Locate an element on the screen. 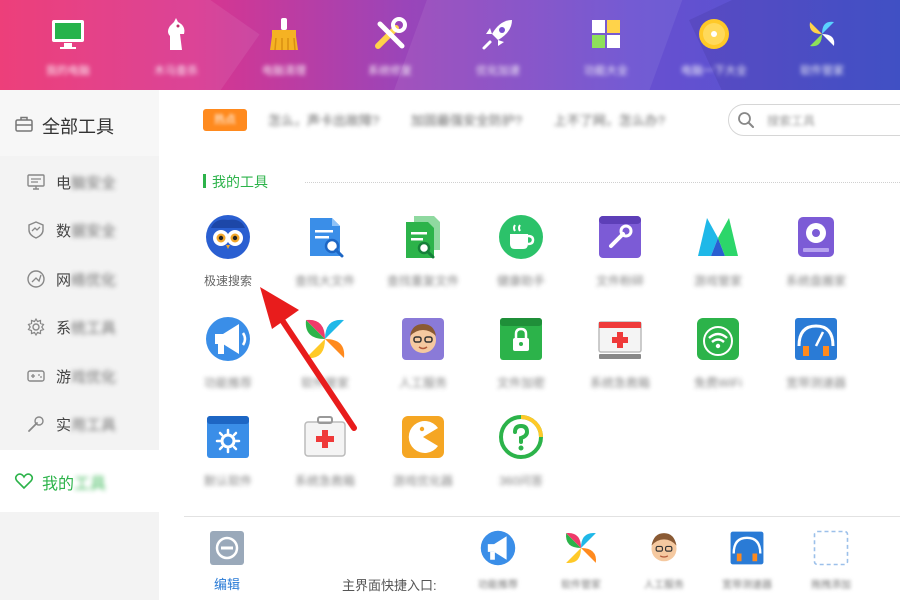 This screenshot has width=900, height=600. megaphone-icon is located at coordinates (228, 339).